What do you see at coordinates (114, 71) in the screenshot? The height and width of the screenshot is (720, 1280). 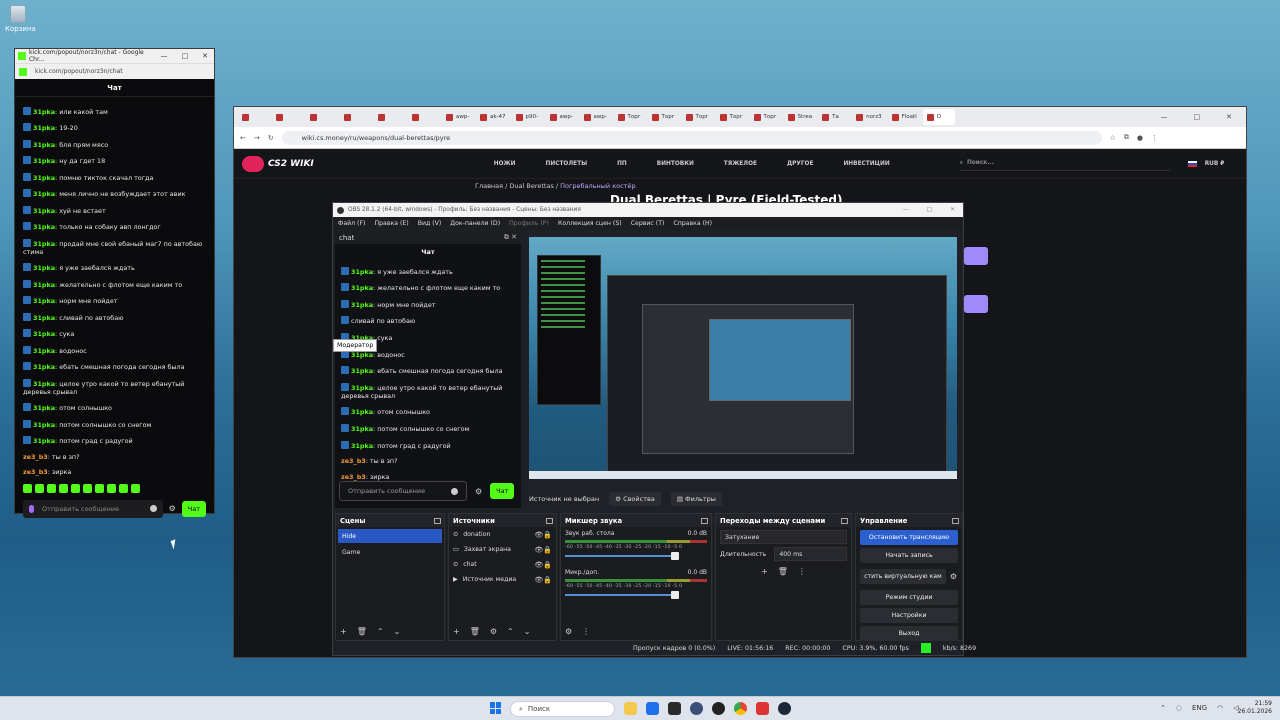 I see `chat-window-url-bar: kick.com/popout/norz3n/chat` at bounding box center [114, 71].